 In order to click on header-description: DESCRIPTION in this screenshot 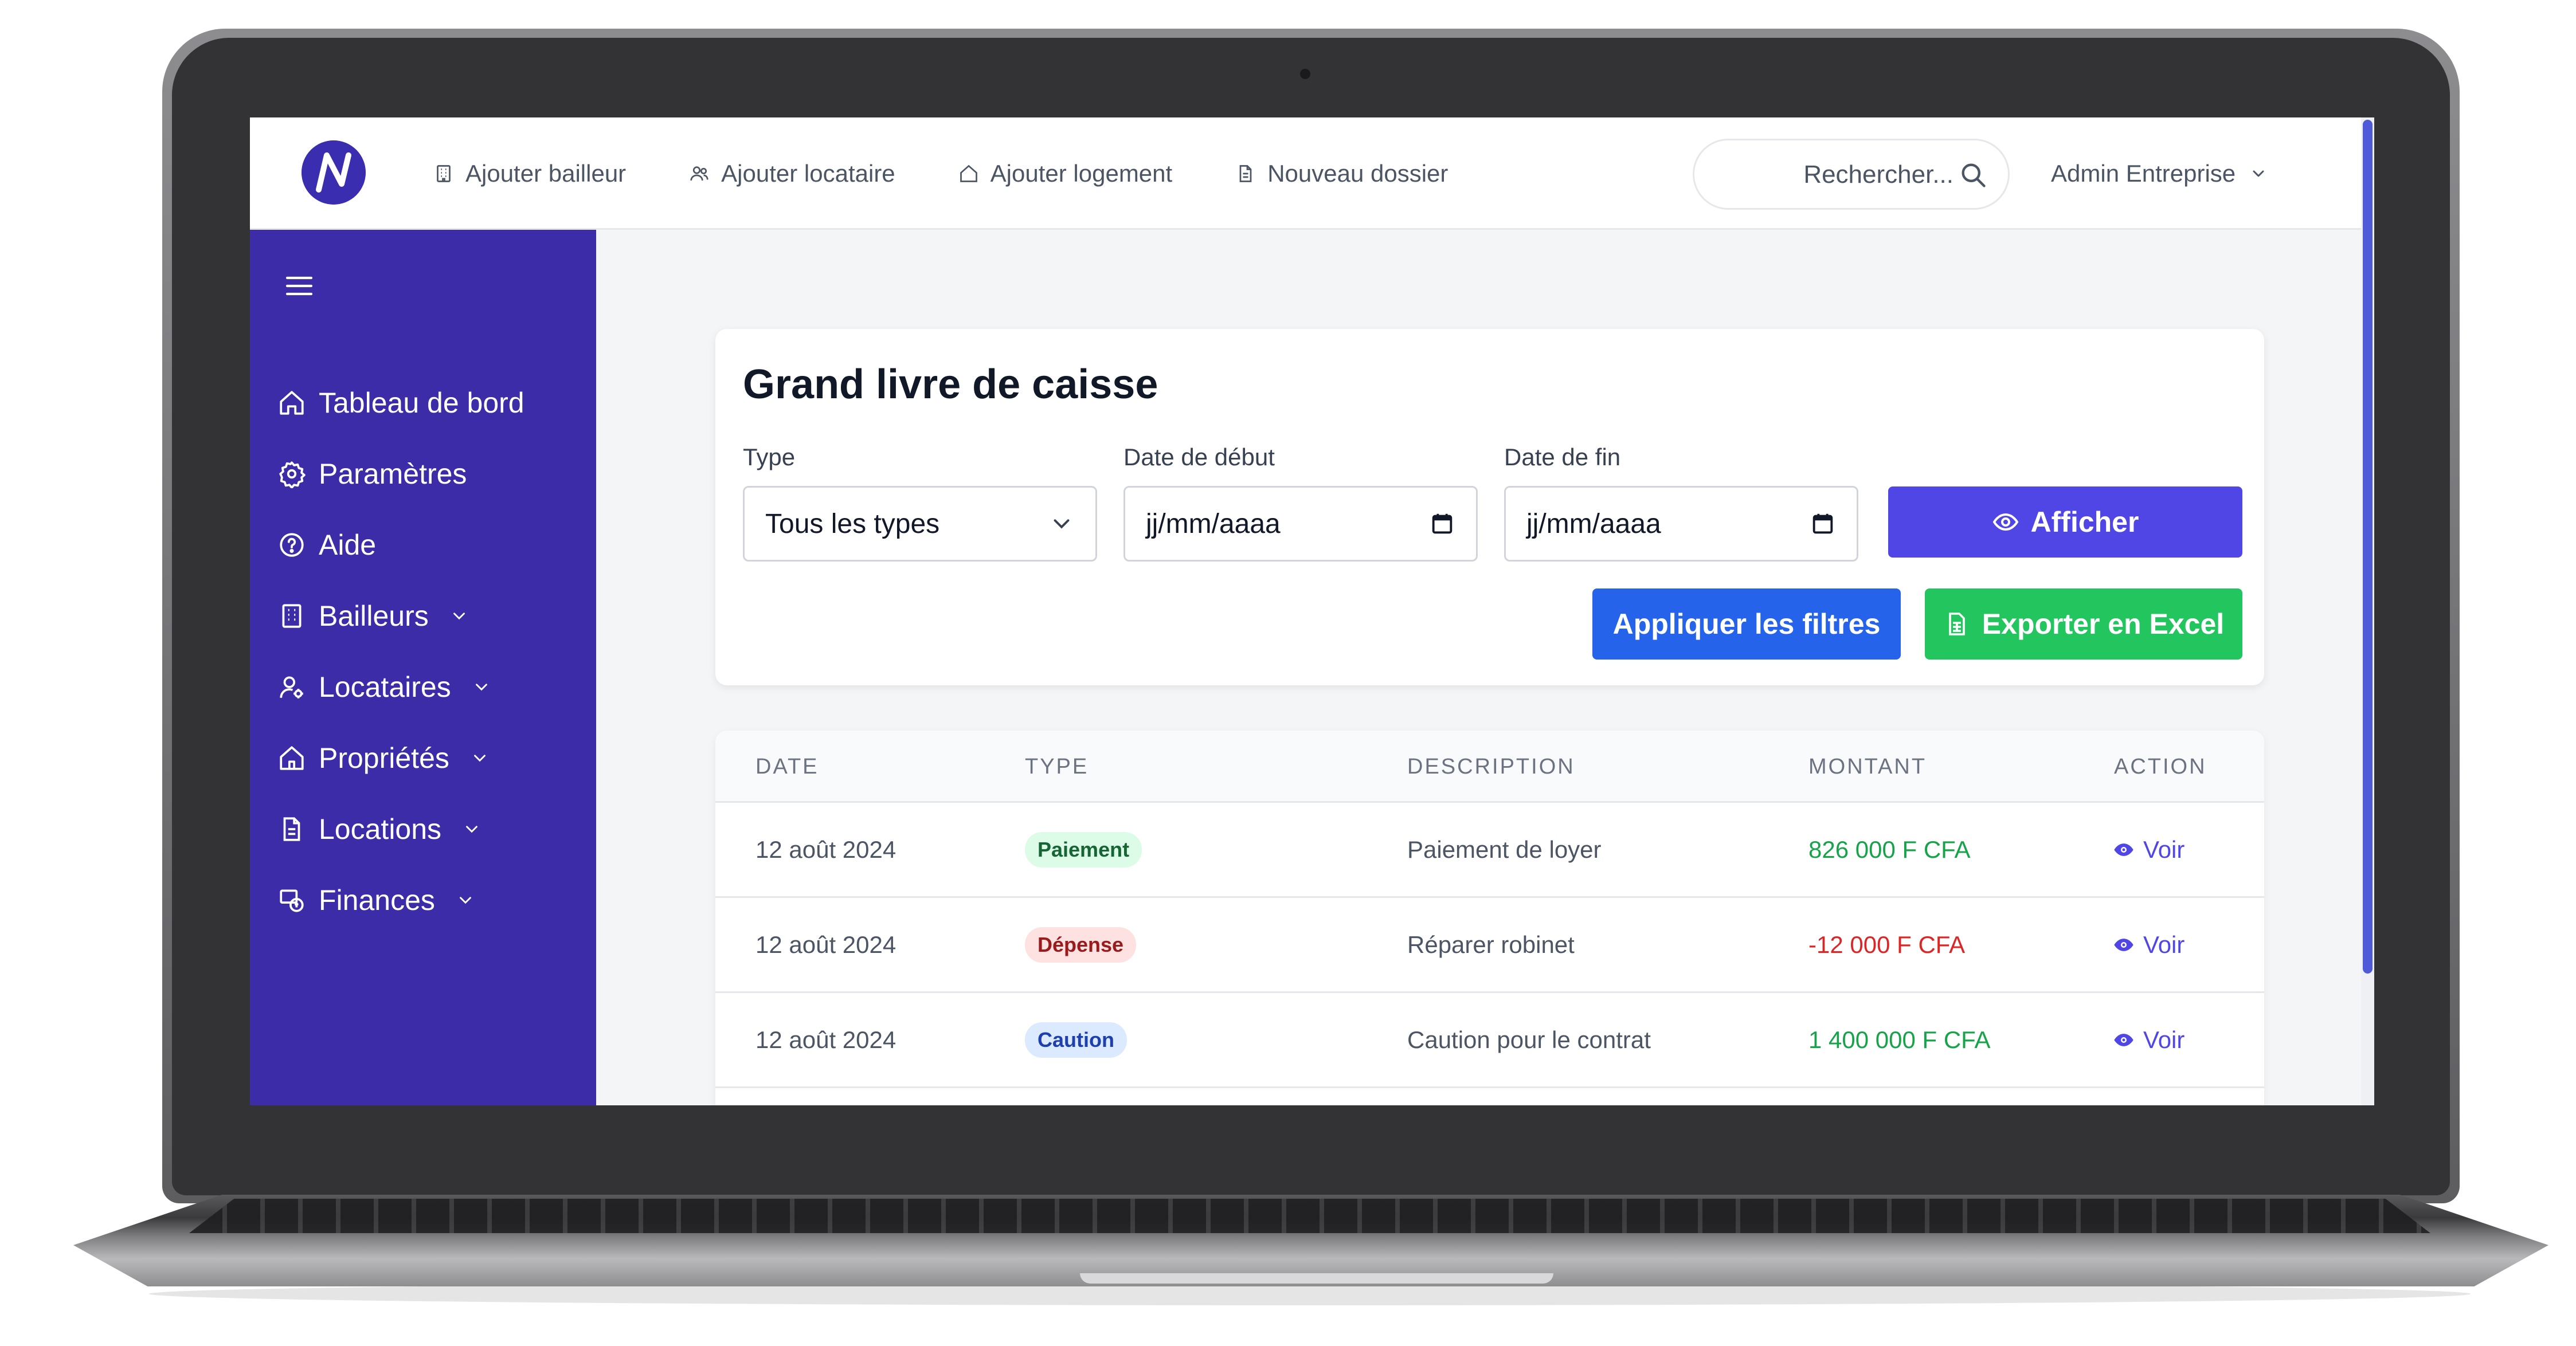, I will do `click(1491, 767)`.